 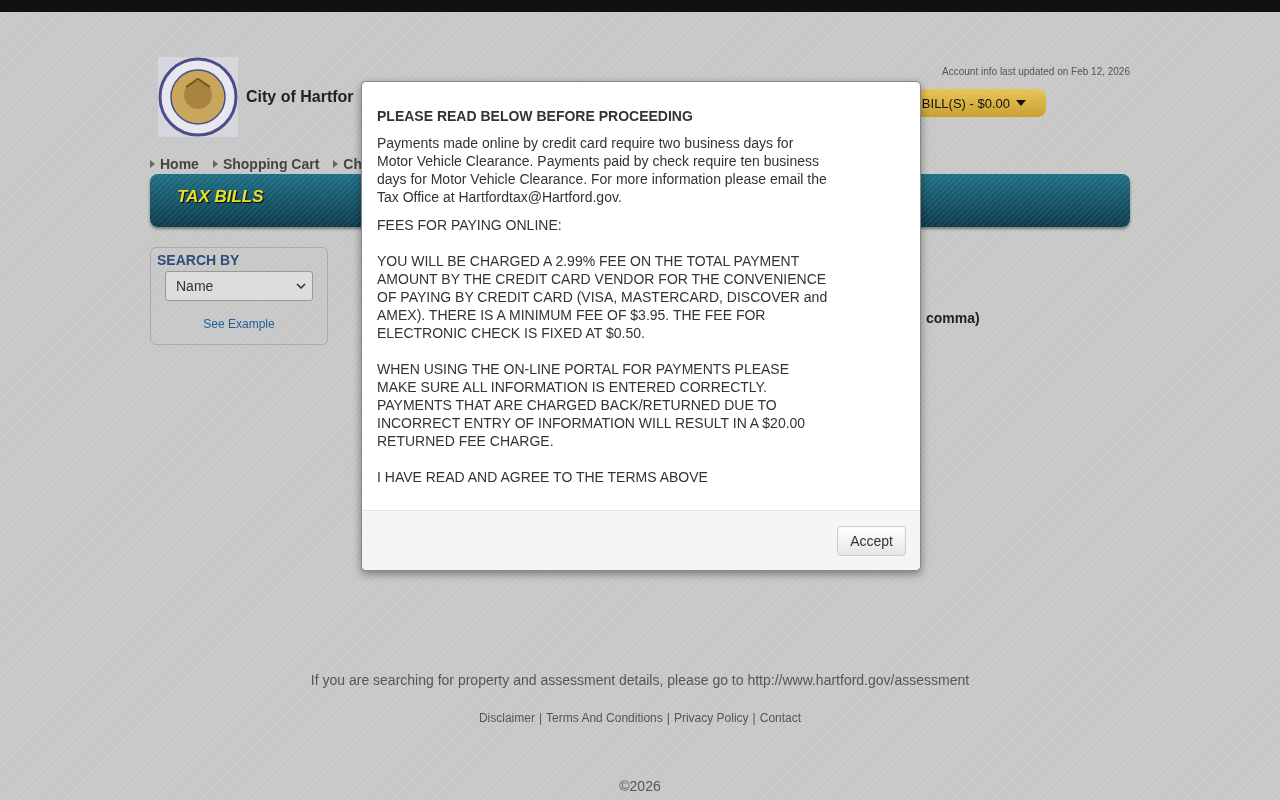 I want to click on nav-link: Ch, so click(x=347, y=164).